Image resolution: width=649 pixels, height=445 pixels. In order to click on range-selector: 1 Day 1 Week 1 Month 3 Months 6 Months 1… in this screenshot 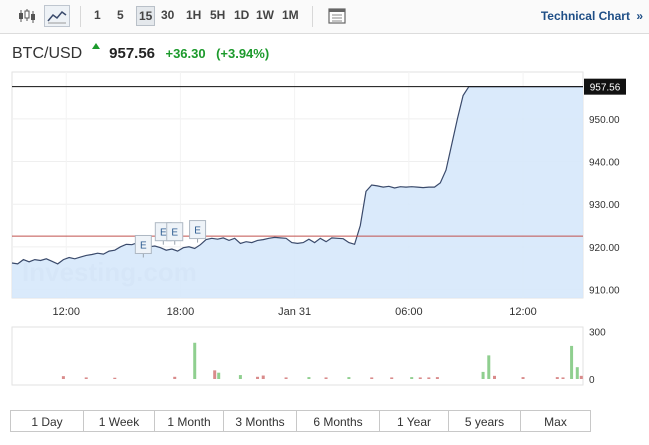, I will do `click(300, 421)`.